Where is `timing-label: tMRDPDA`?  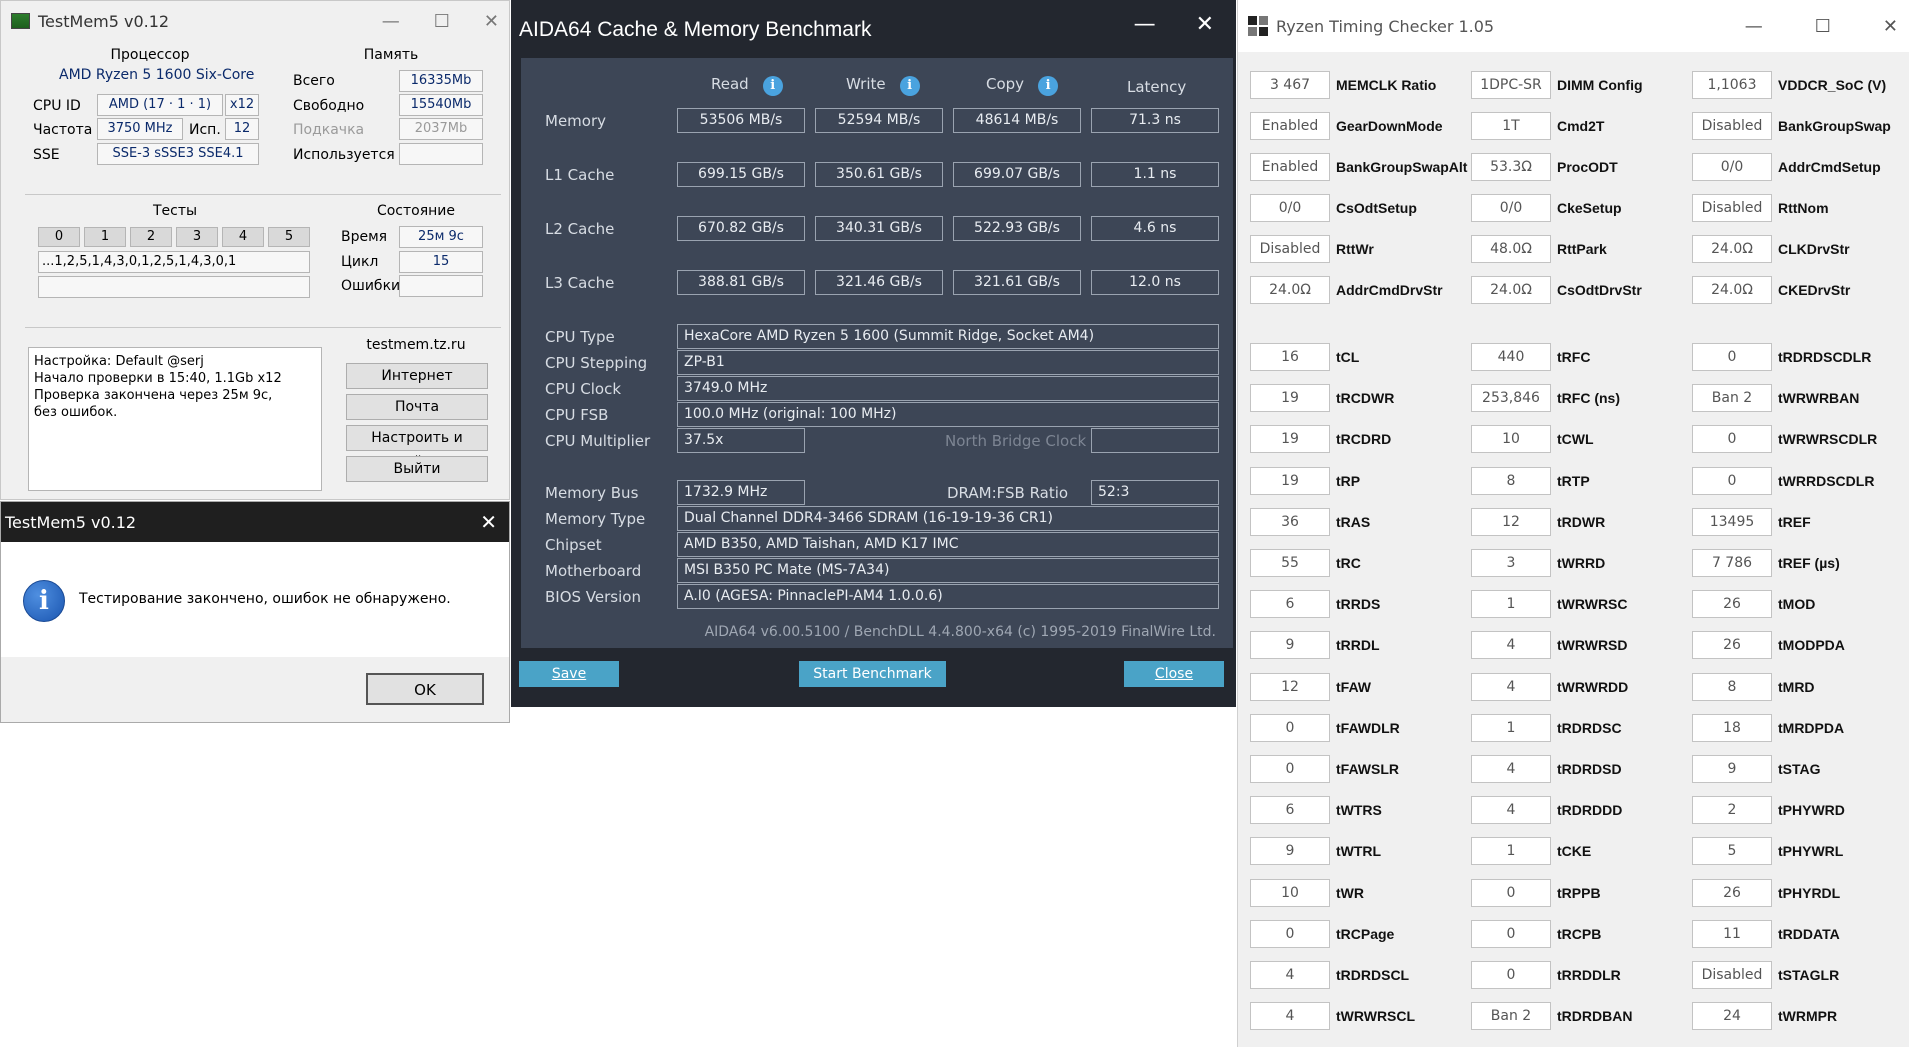 timing-label: tMRDPDA is located at coordinates (1811, 727).